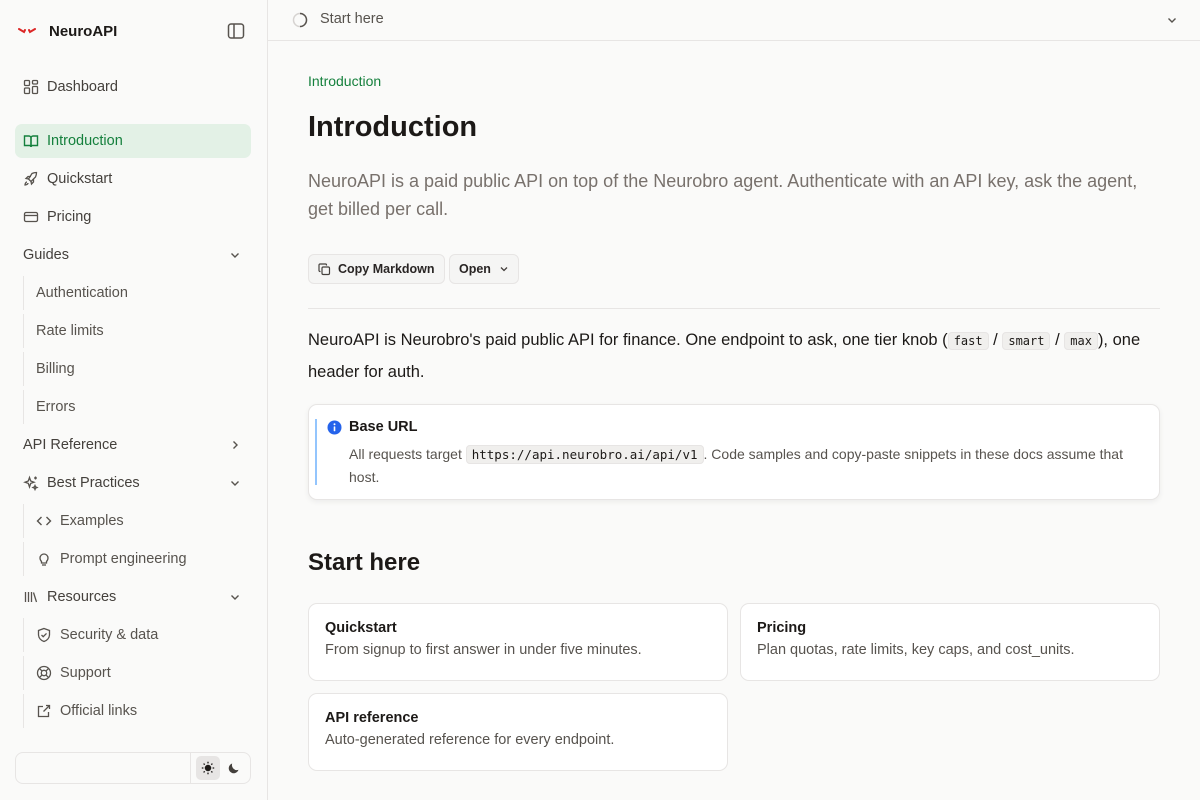  Describe the element at coordinates (99, 711) in the screenshot. I see `sidebar-item-label: Official links` at that location.